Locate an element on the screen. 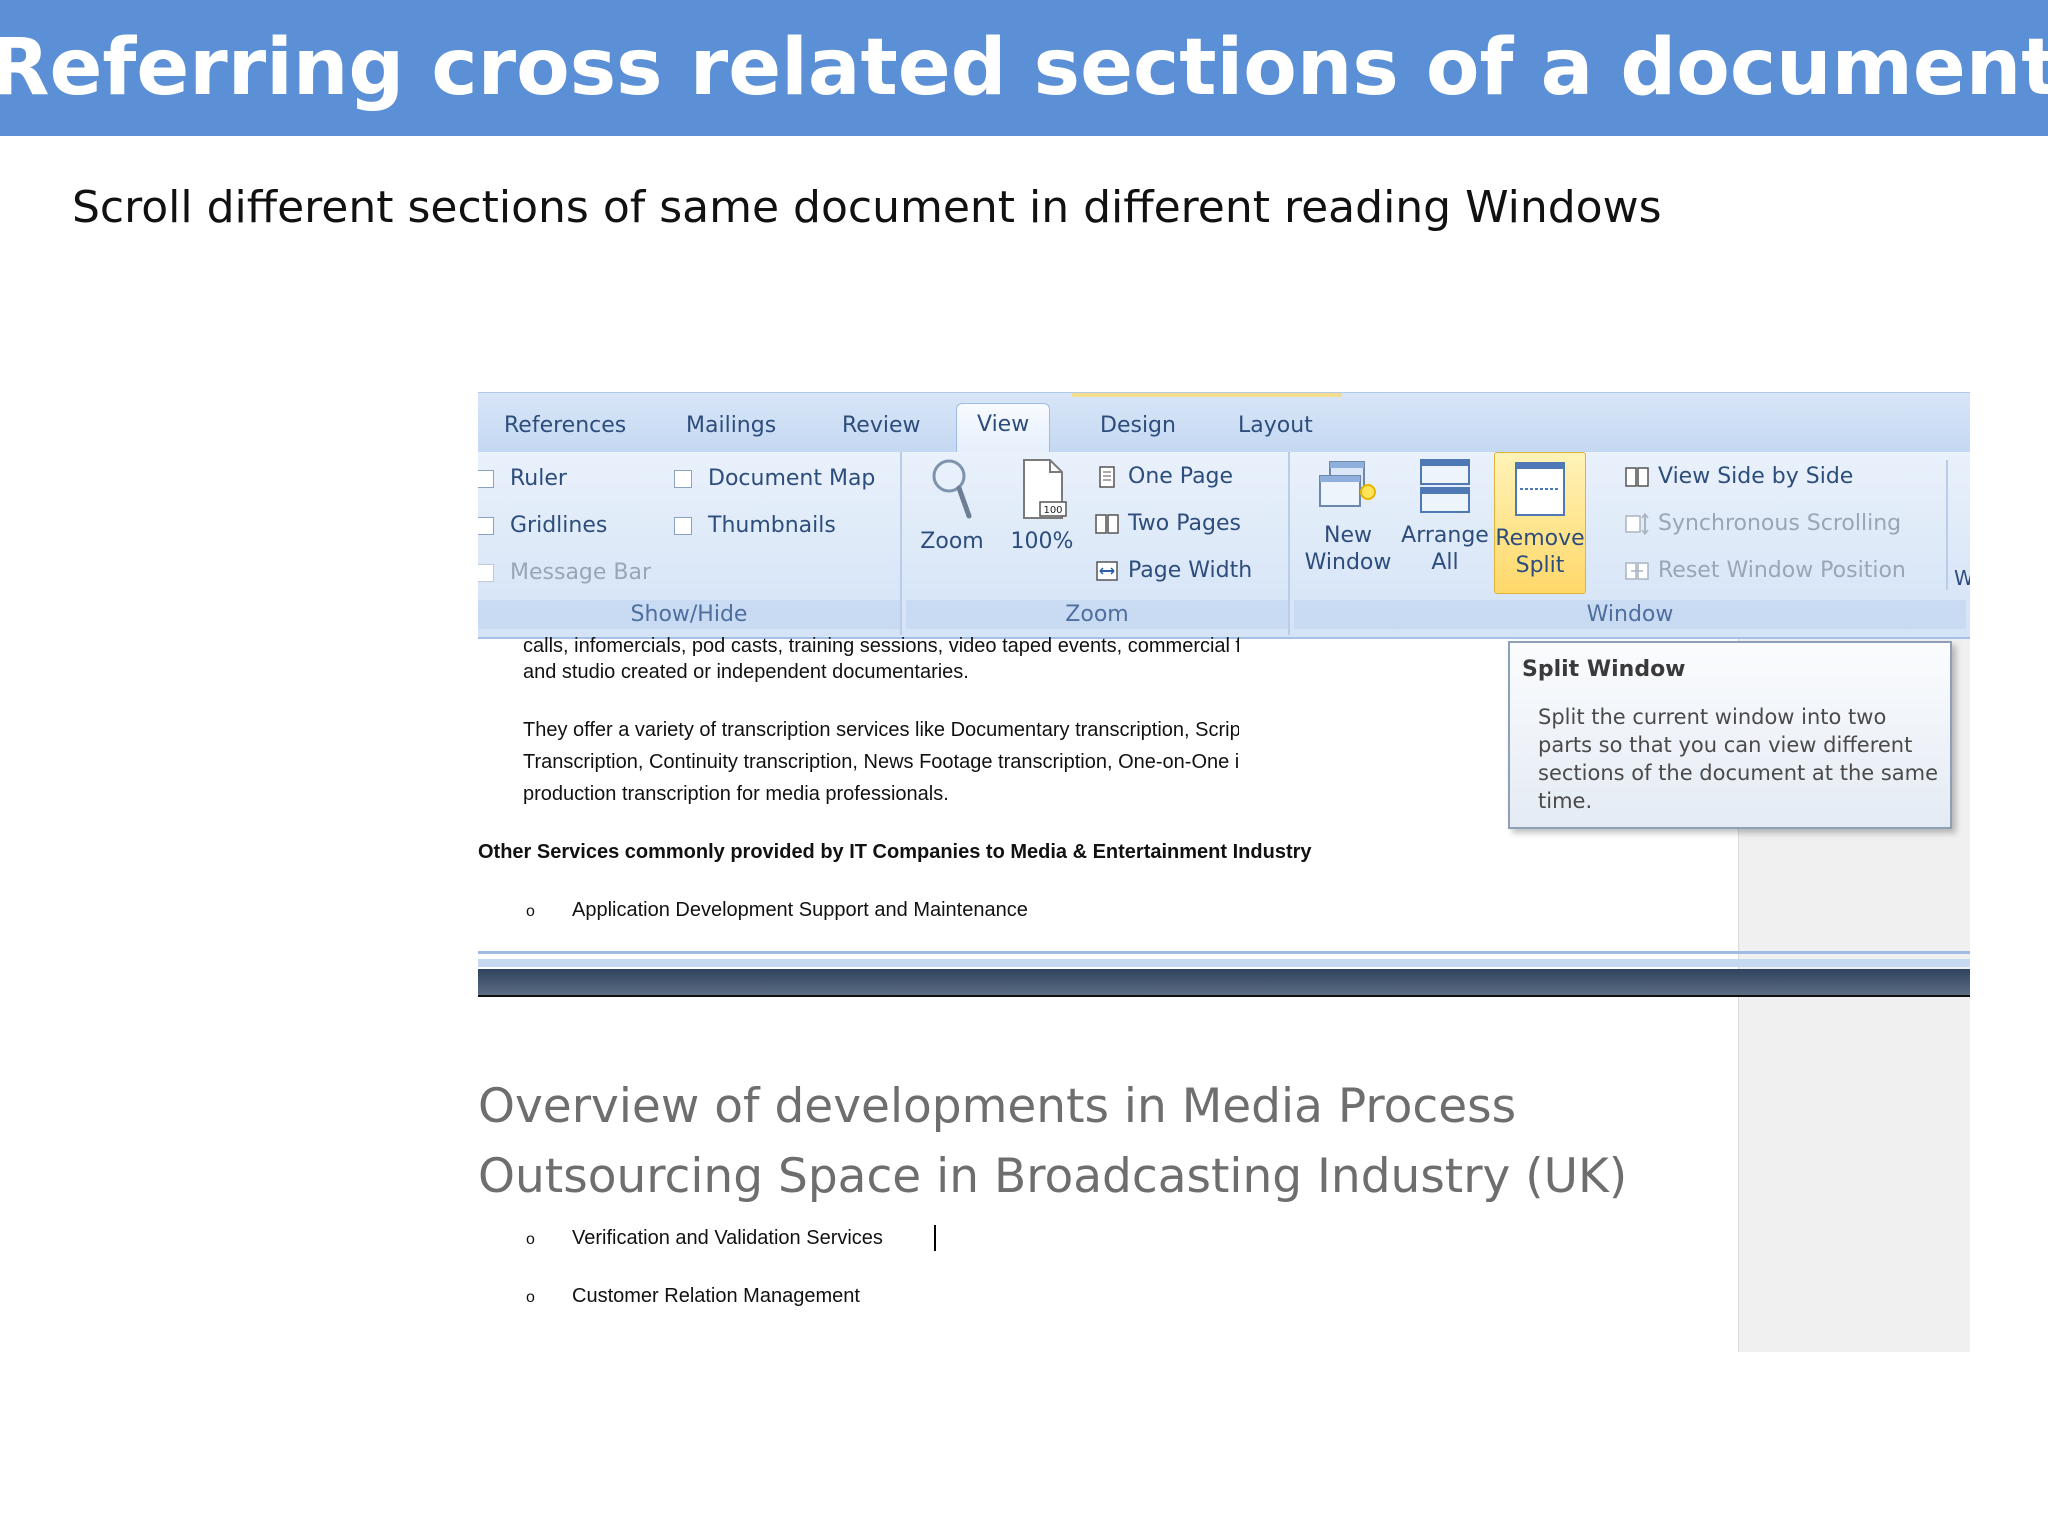  gridlines-label: Gridlines is located at coordinates (559, 525).